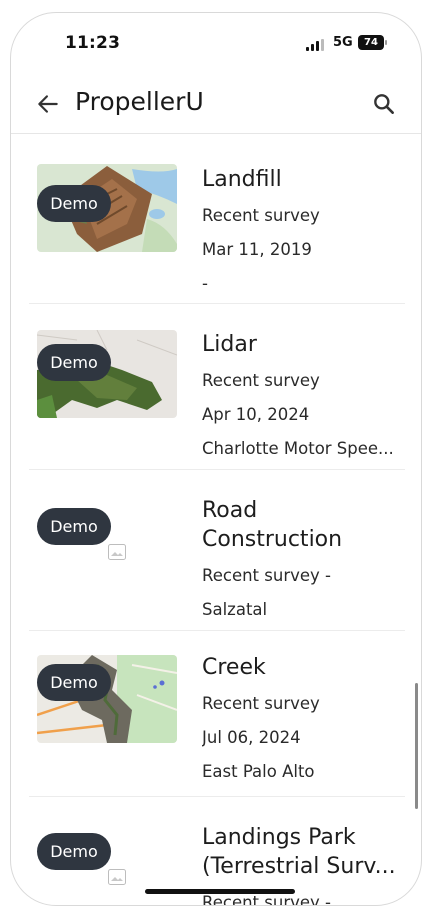  What do you see at coordinates (234, 667) in the screenshot?
I see `project-name: Creek` at bounding box center [234, 667].